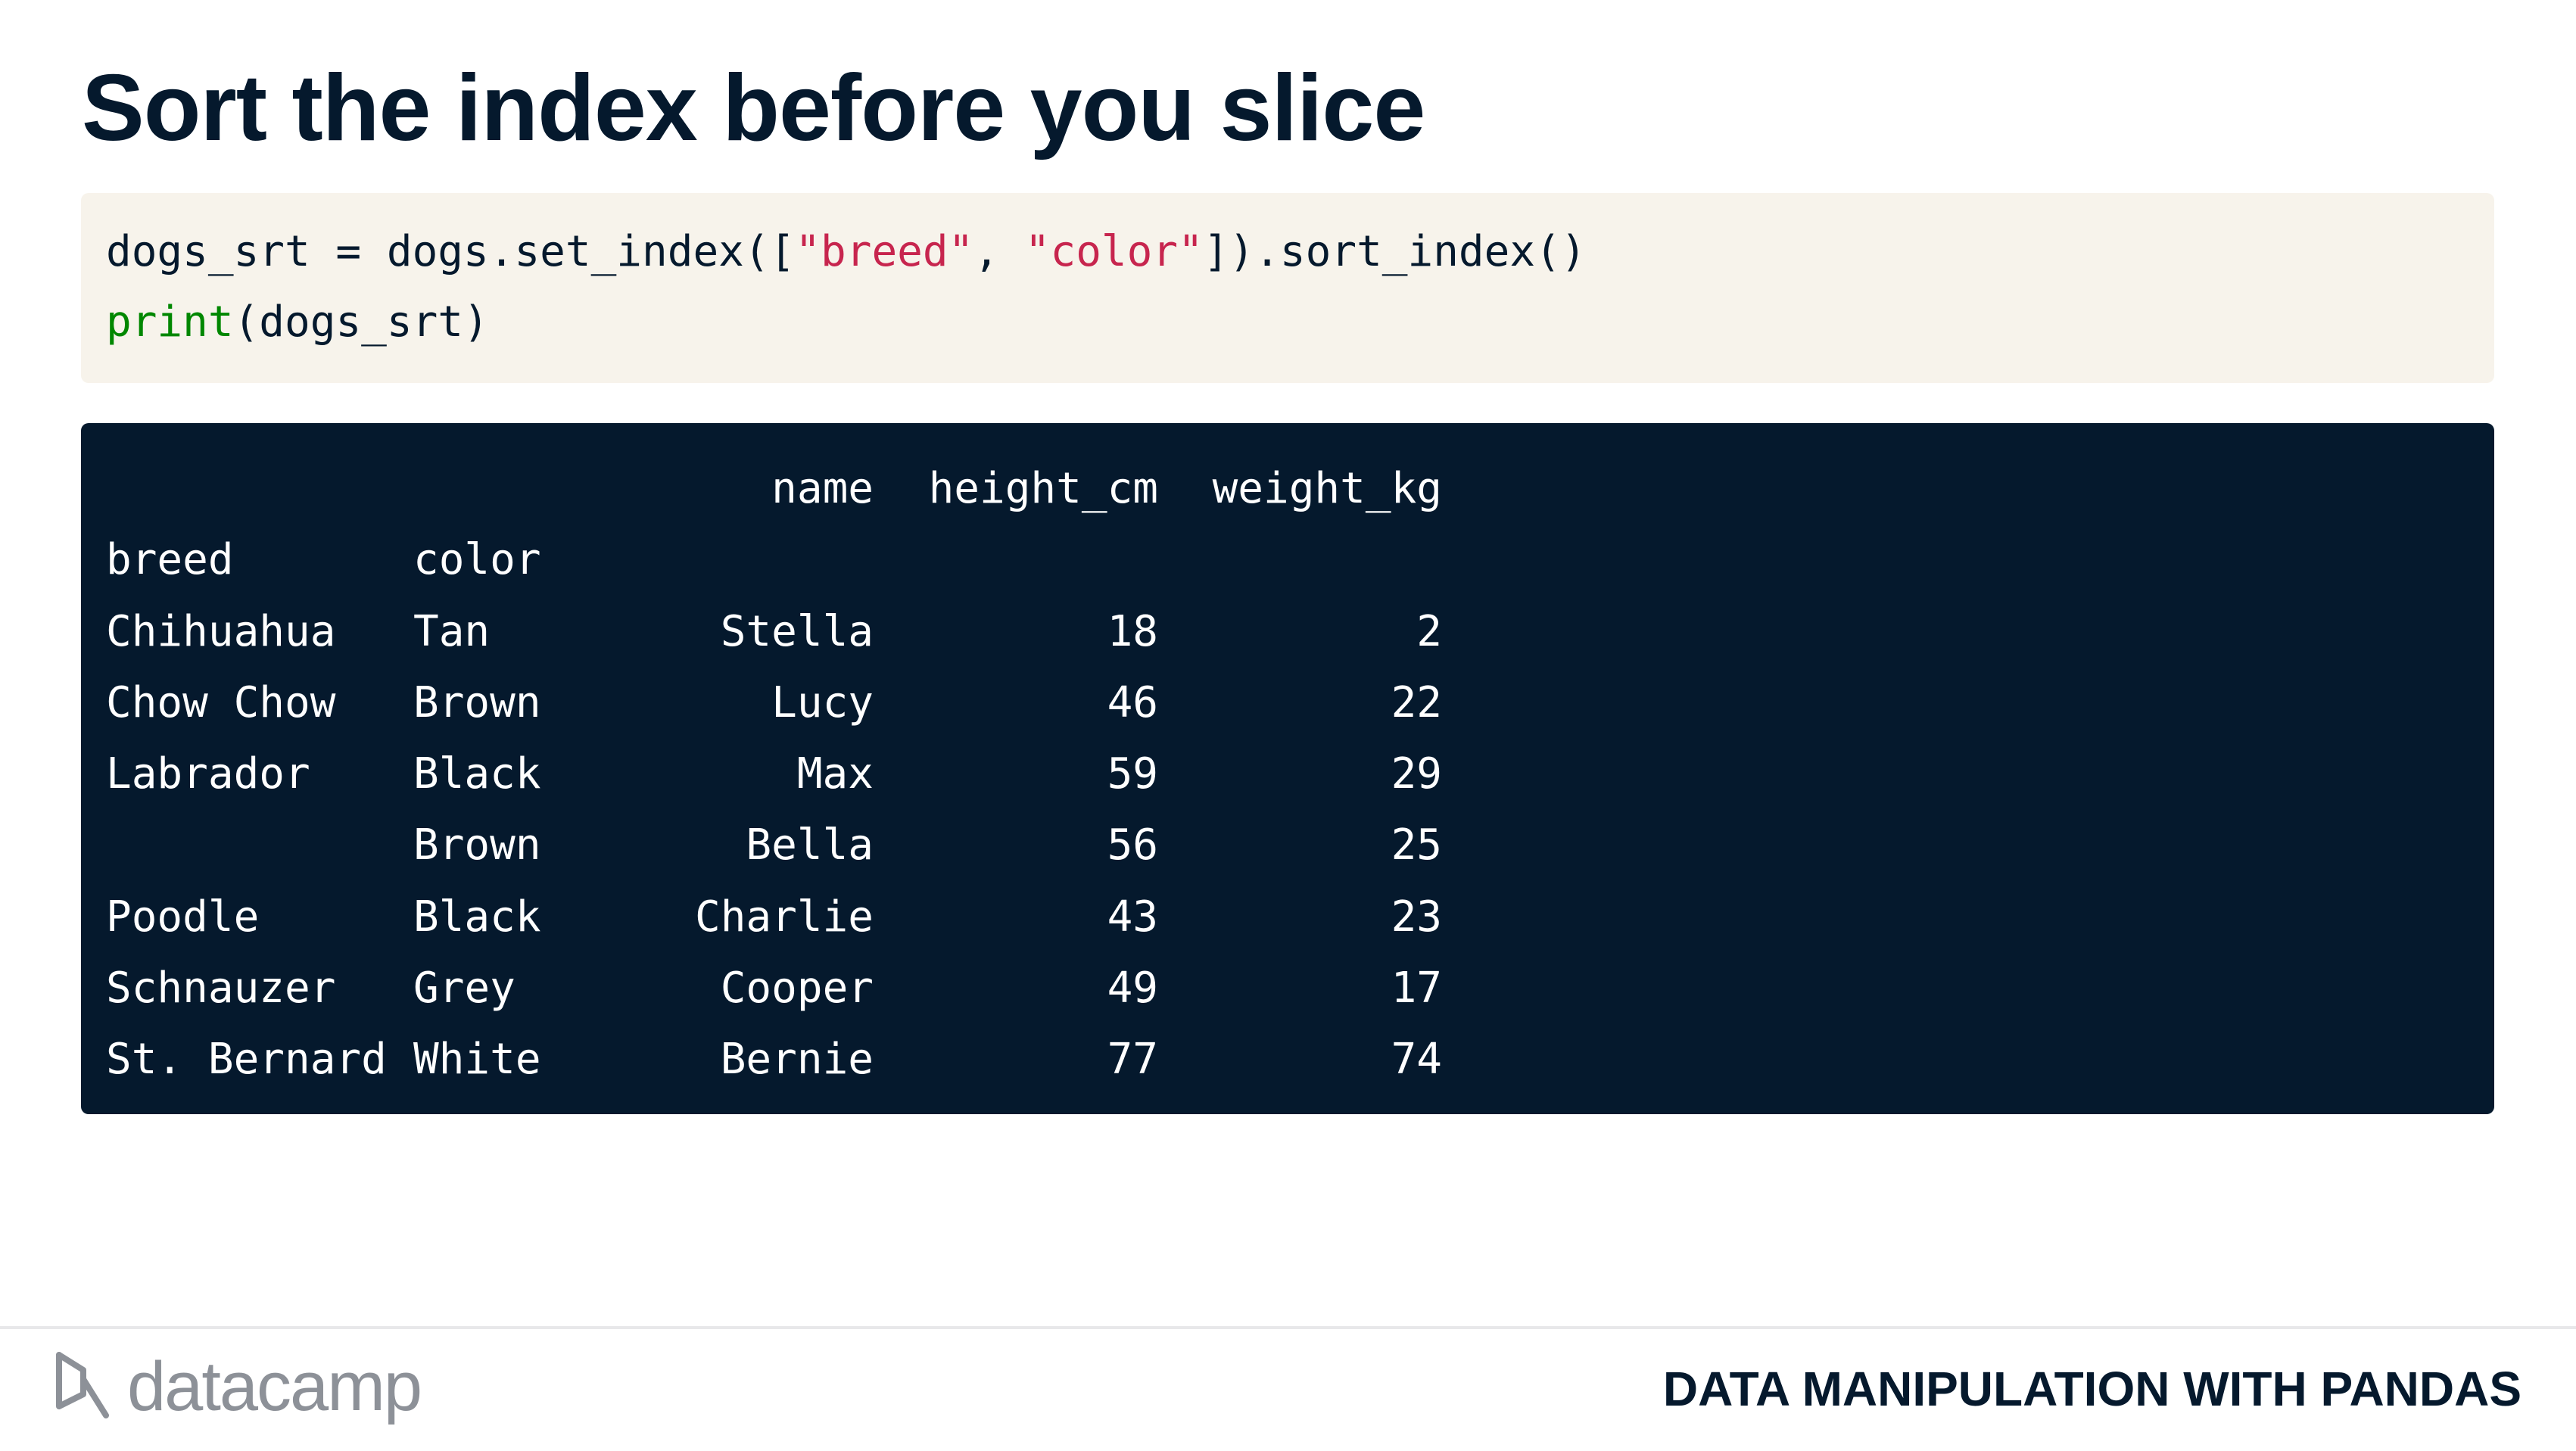  What do you see at coordinates (170, 560) in the screenshot?
I see `index-header-breed: breed` at bounding box center [170, 560].